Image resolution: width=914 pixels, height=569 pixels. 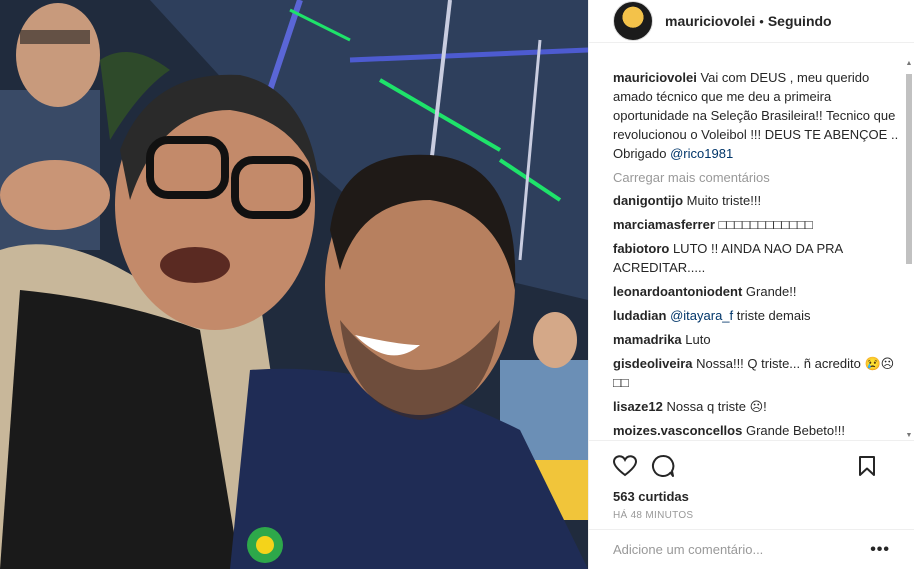 I want to click on comment-username: gisdeoliveira, so click(x=652, y=363).